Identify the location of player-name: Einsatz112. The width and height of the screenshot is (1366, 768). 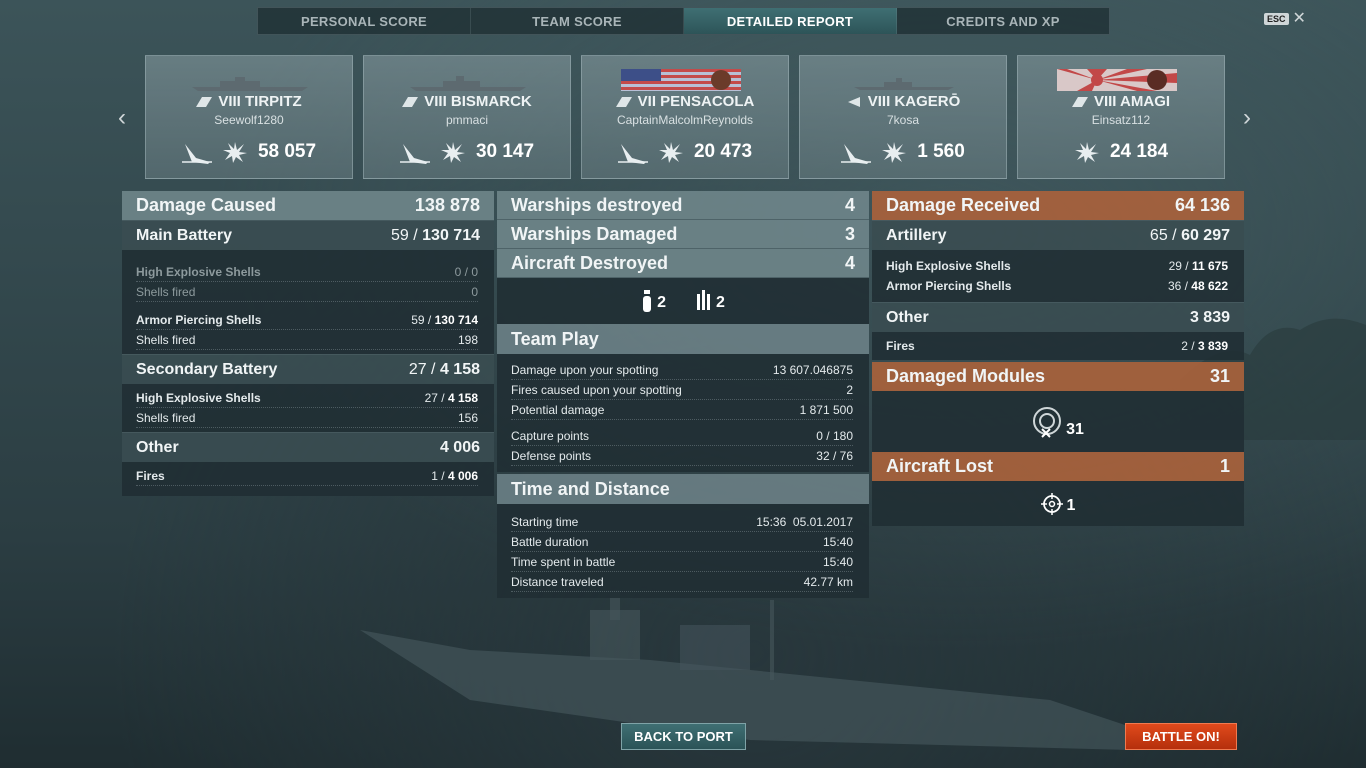
(1121, 120).